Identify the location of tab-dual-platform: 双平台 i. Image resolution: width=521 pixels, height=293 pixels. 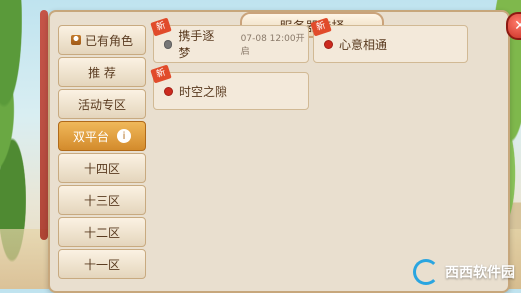
(102, 136).